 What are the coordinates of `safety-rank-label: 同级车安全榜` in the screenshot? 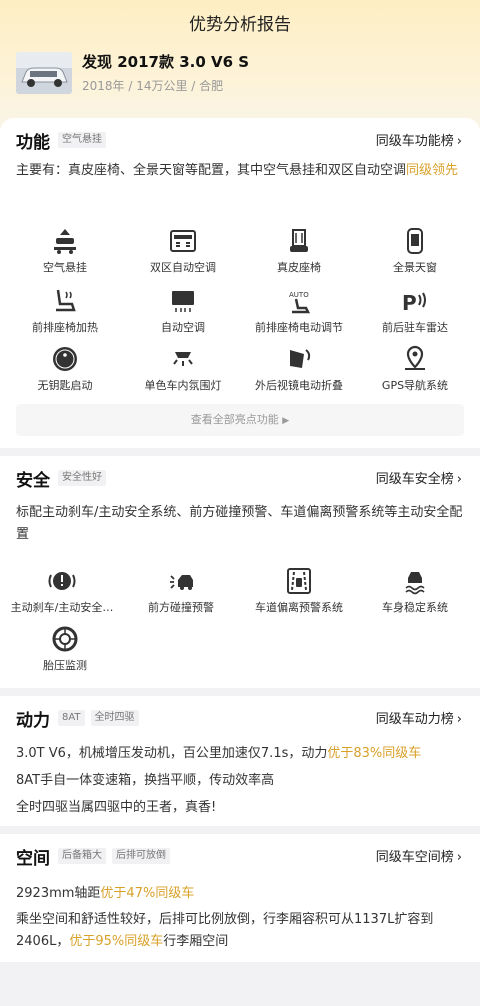 It's located at (414, 479).